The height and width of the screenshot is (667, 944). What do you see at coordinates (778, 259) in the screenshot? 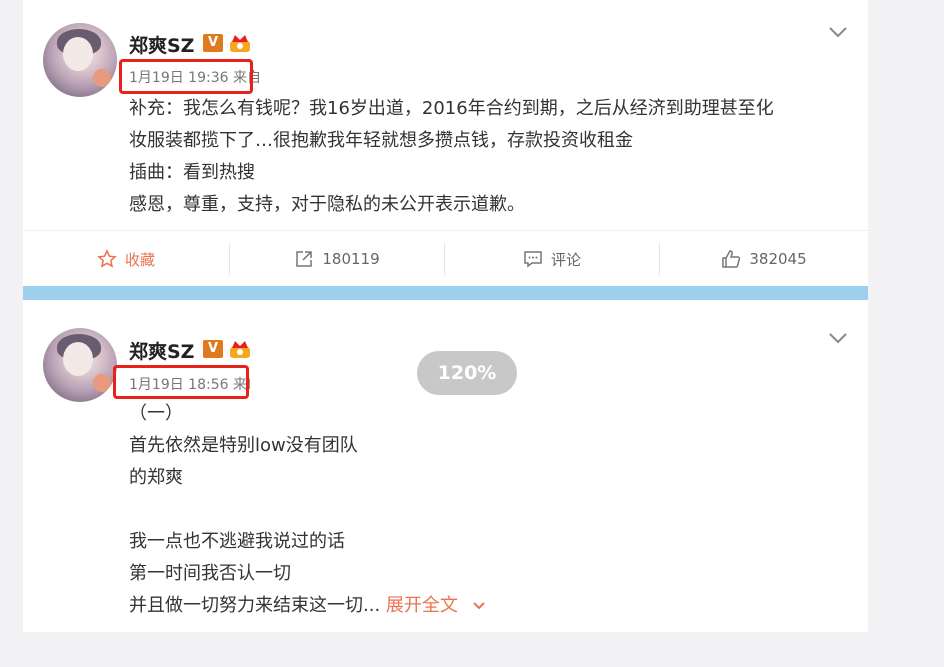
I see `like-count: 382045` at bounding box center [778, 259].